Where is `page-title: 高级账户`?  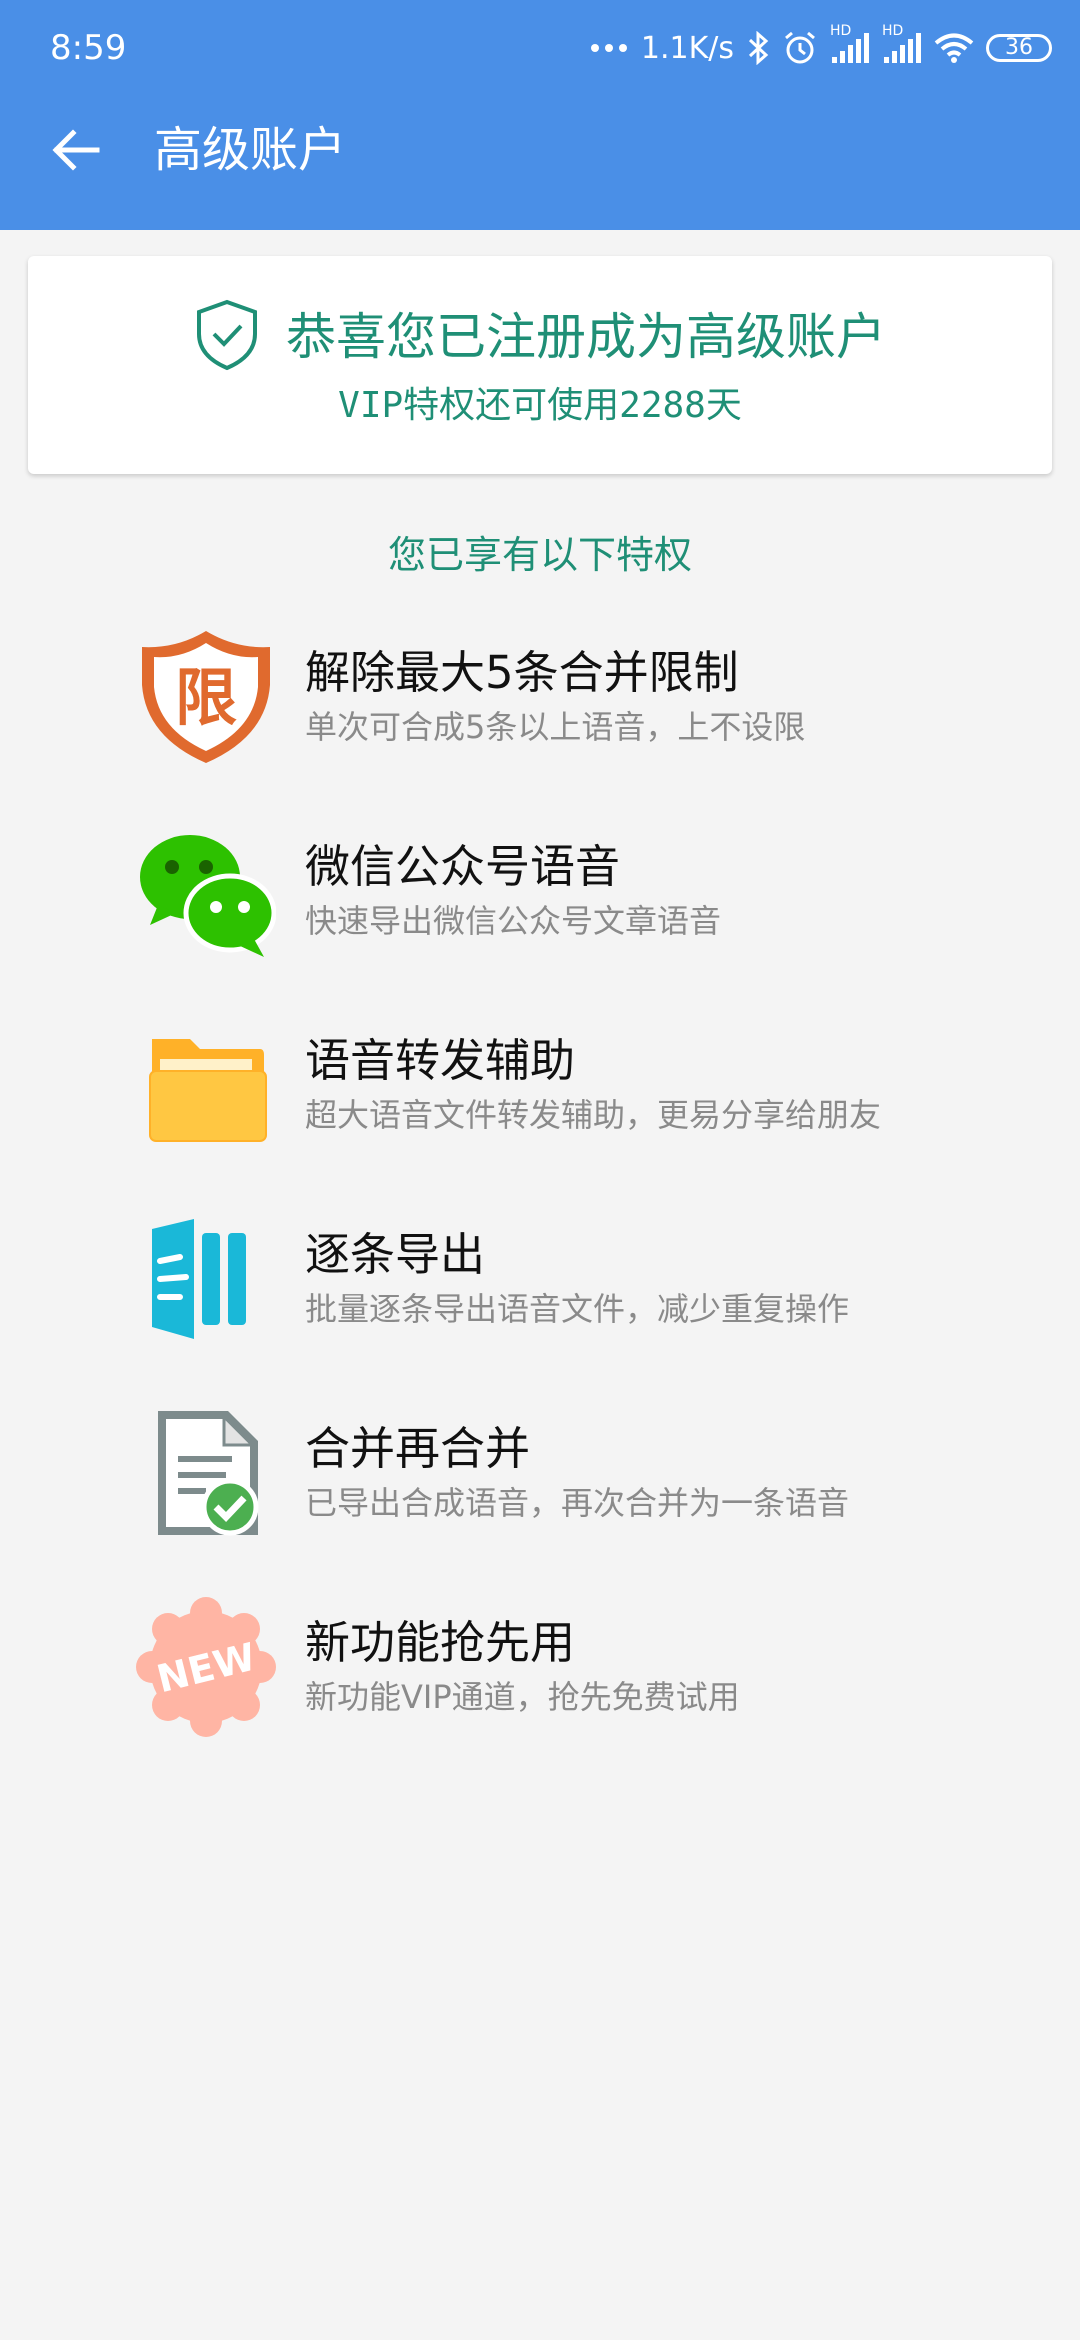 page-title: 高级账户 is located at coordinates (250, 150).